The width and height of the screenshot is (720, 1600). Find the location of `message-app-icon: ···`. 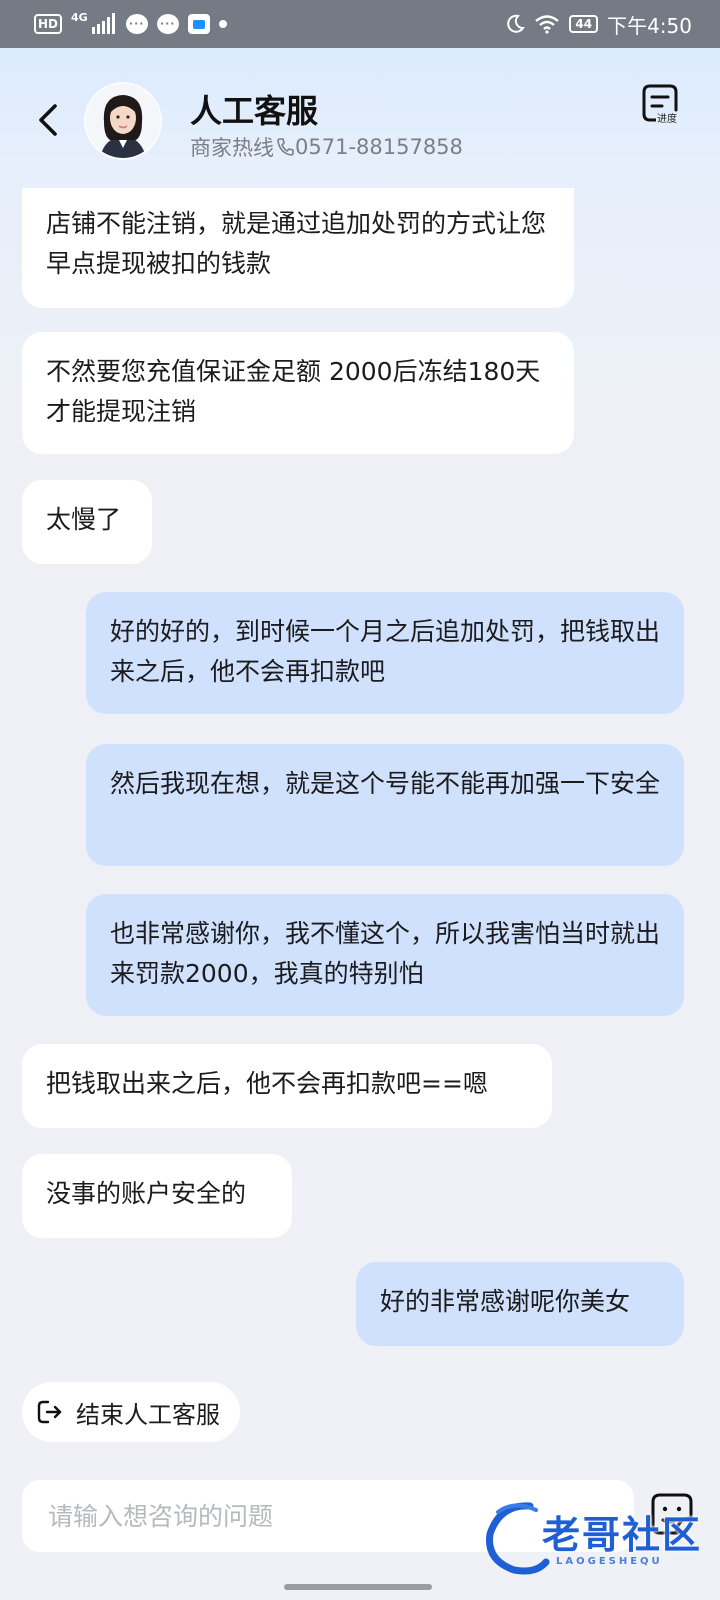

message-app-icon: ··· is located at coordinates (136, 24).